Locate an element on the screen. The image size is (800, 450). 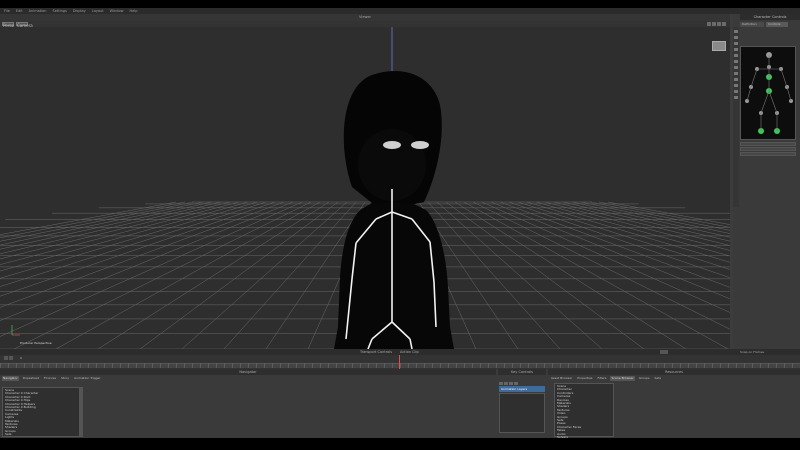
menu-display: Display is located at coordinates (79, 11).